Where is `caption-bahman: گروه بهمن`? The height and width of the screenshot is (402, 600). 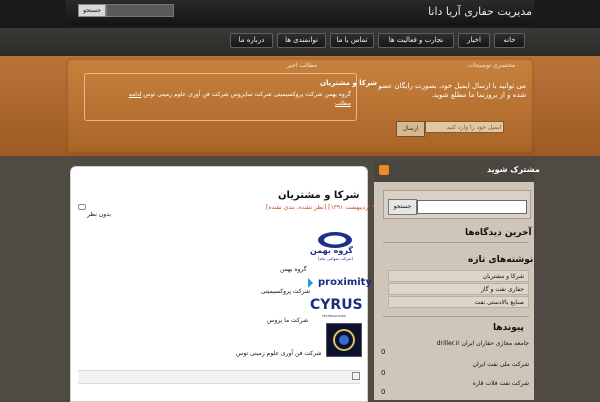
caption-bahman: گروه بهمن is located at coordinates (293, 269).